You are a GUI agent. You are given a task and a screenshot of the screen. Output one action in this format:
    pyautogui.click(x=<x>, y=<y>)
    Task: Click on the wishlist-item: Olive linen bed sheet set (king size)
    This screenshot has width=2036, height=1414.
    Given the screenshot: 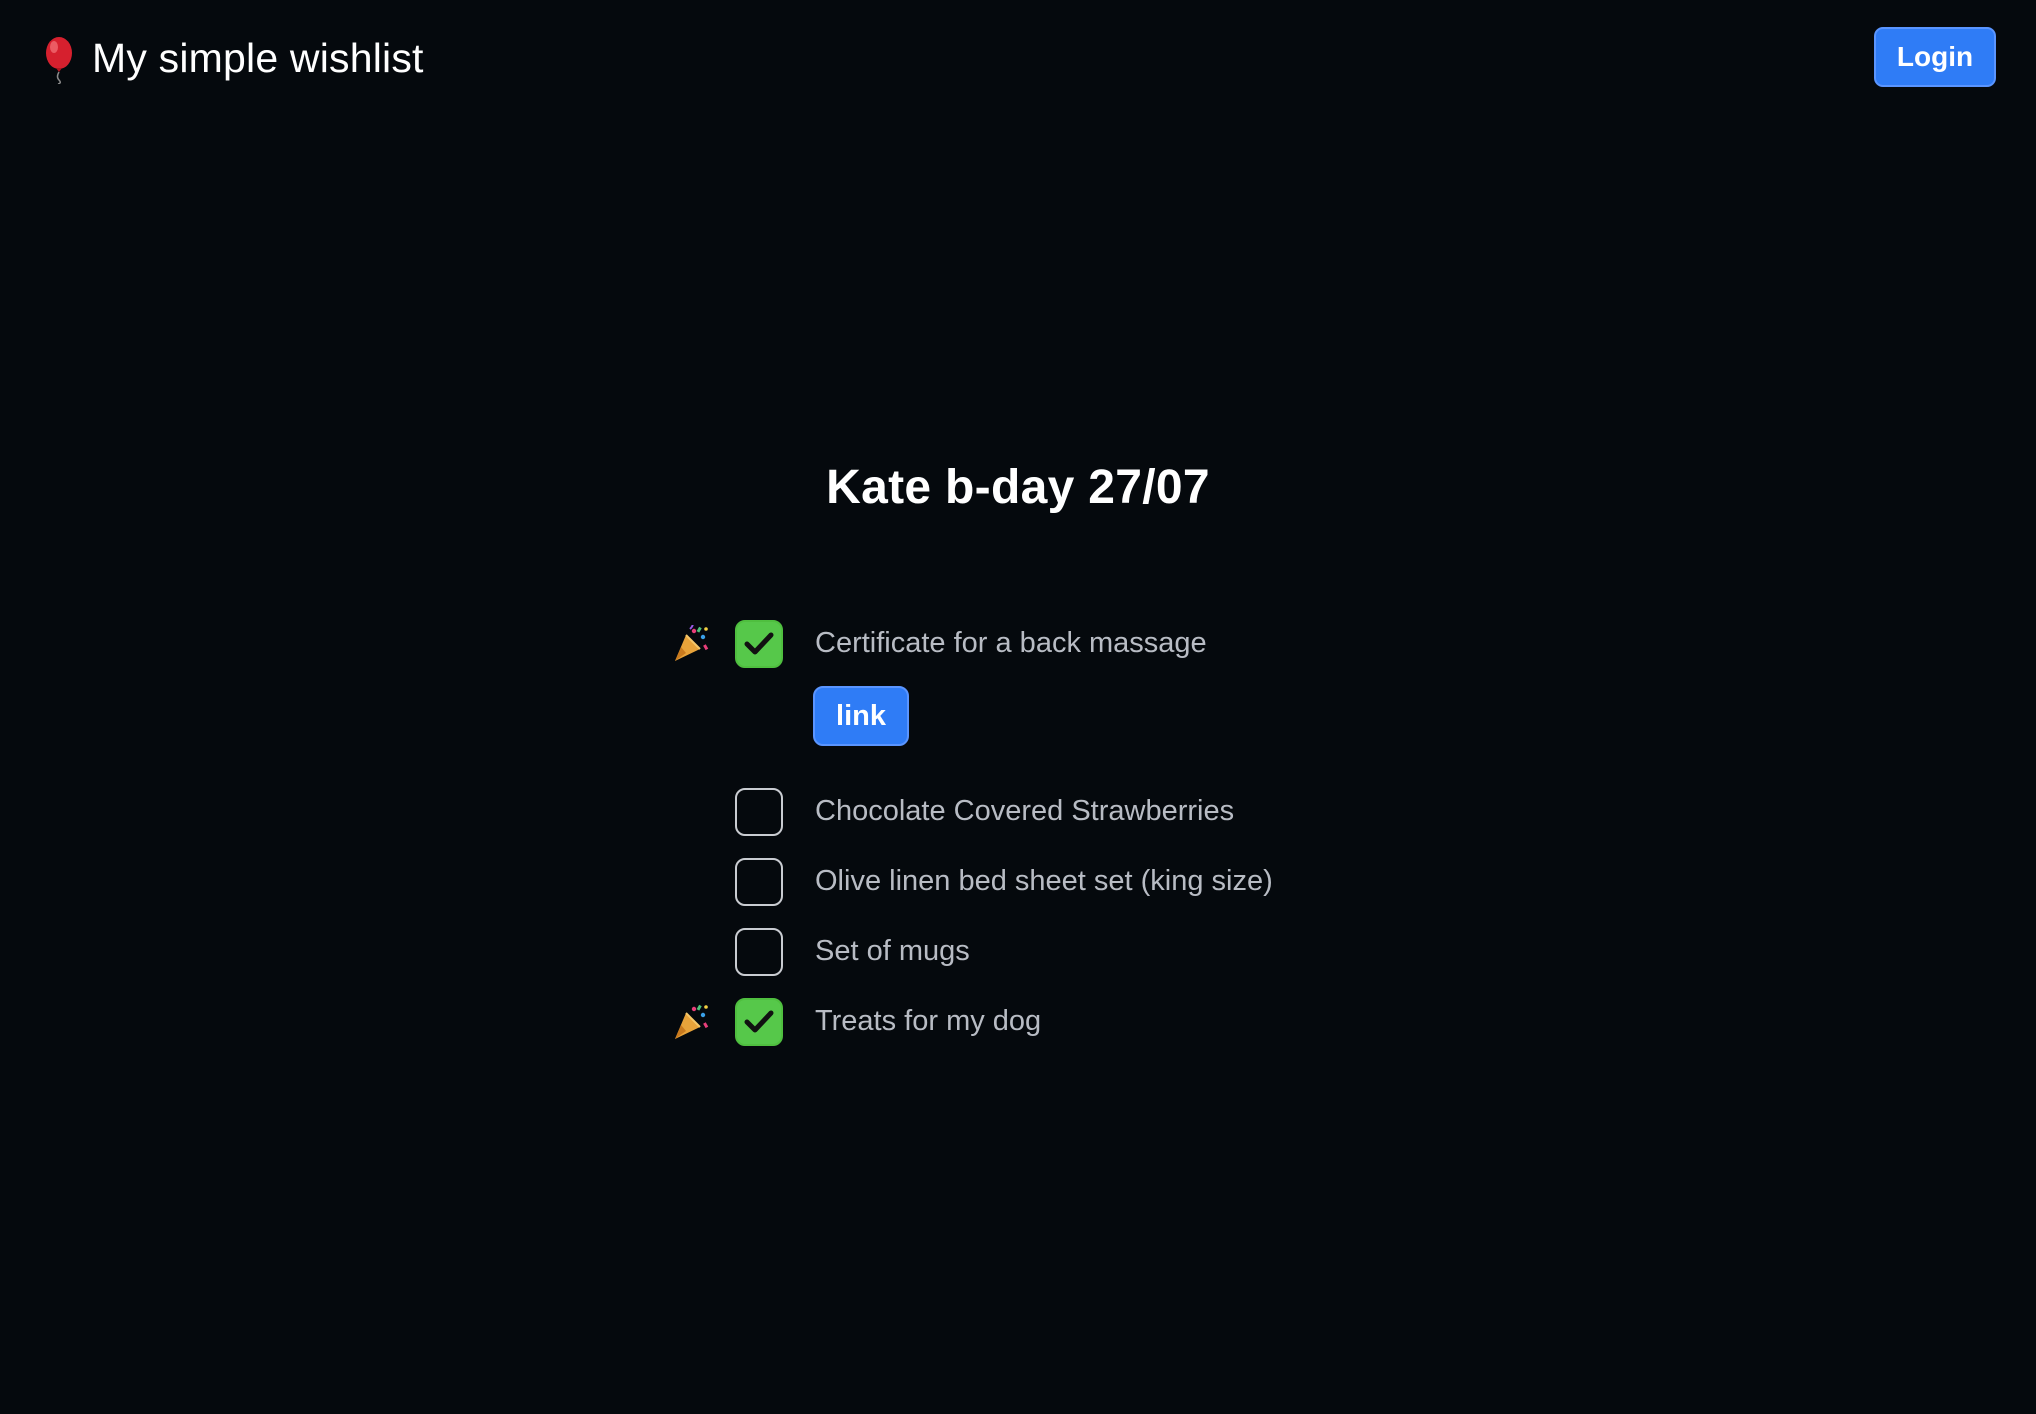 What is the action you would take?
    pyautogui.click(x=1160, y=883)
    